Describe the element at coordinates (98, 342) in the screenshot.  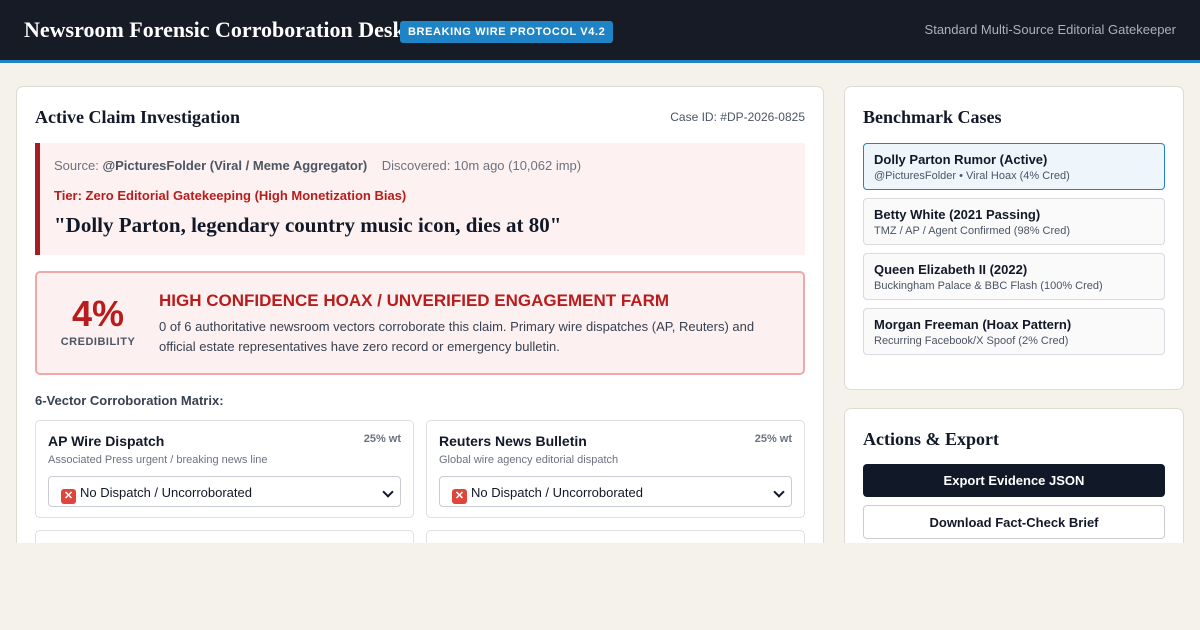
I see `credibility-label: CREDIBILITY` at that location.